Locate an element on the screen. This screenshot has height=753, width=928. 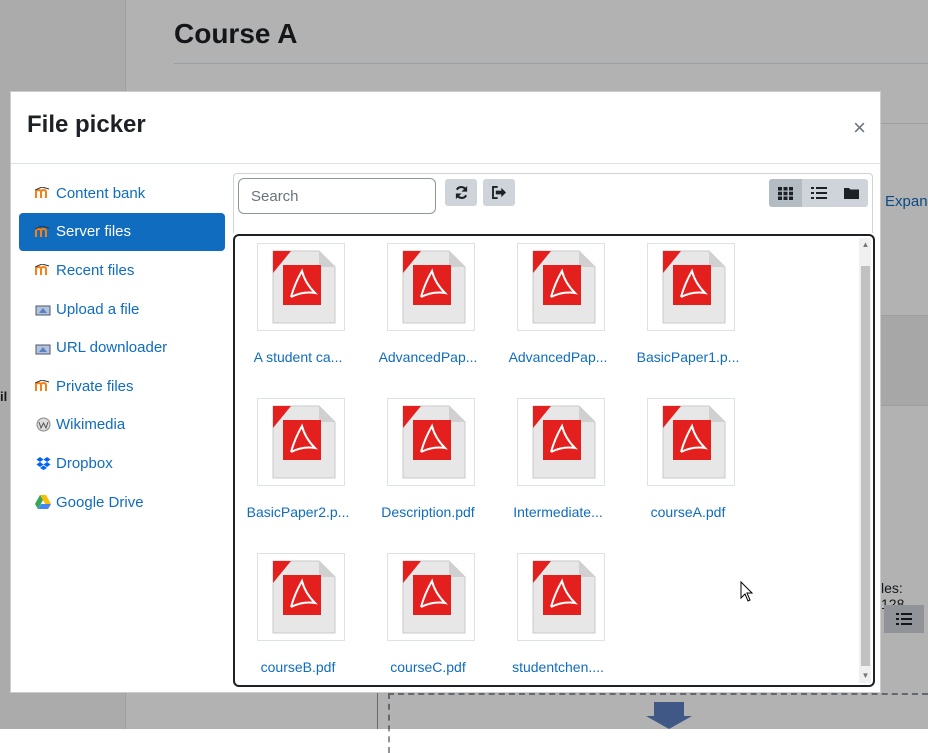
upload-icon is located at coordinates (43, 309).